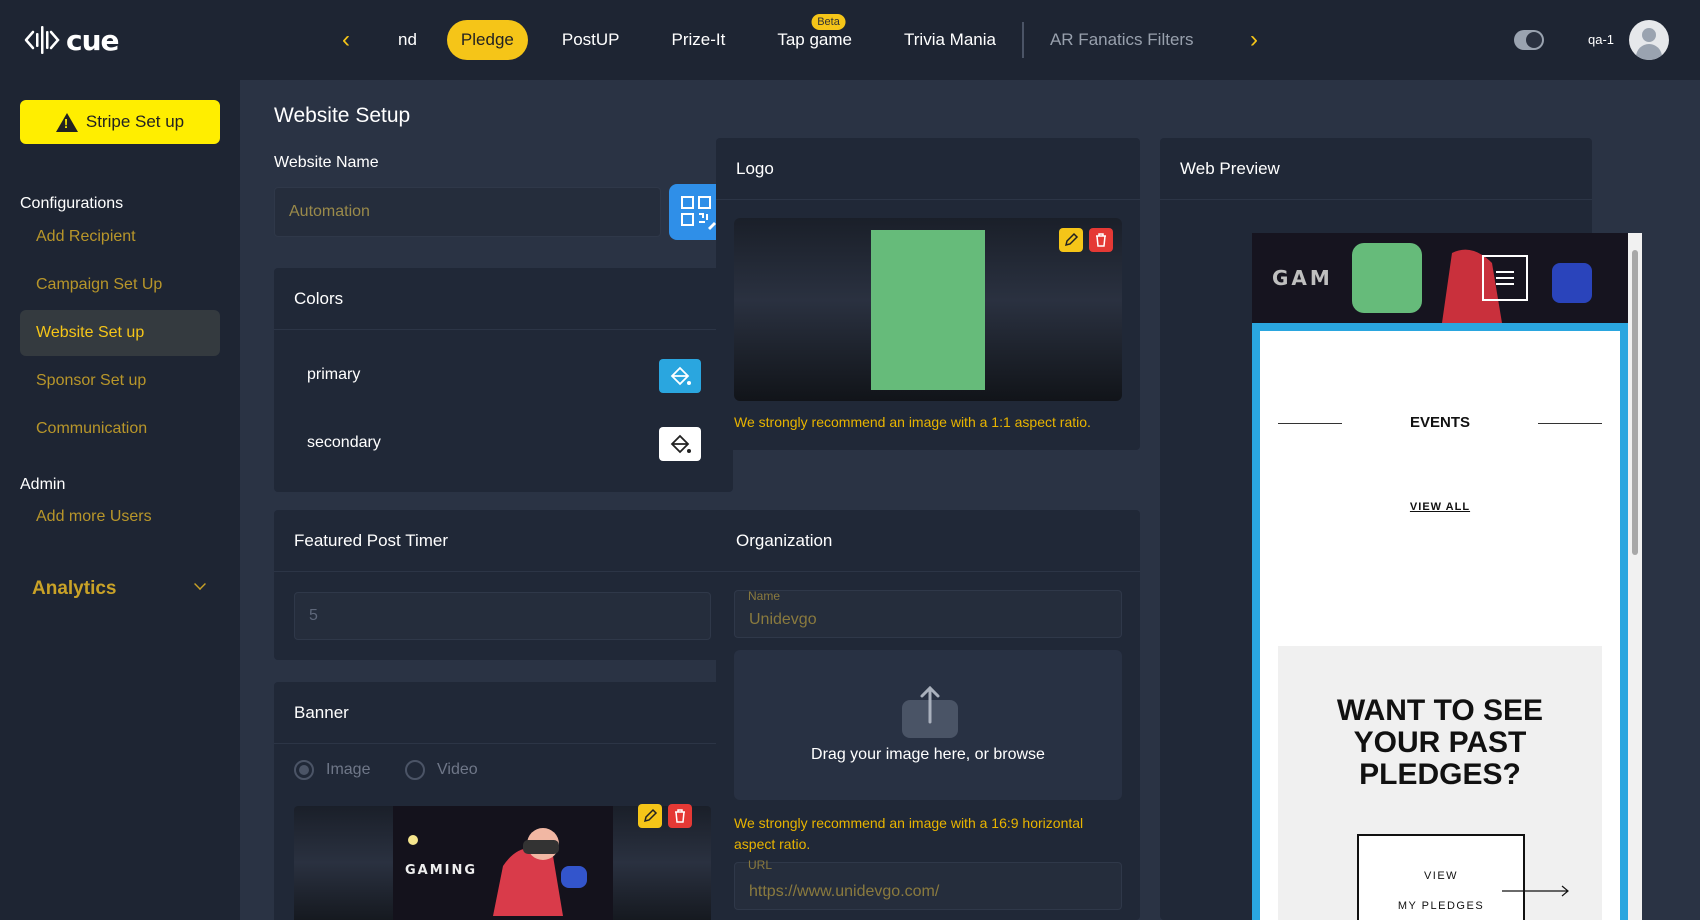 The height and width of the screenshot is (920, 1700). I want to click on website-name-label: Website Name, so click(326, 162).